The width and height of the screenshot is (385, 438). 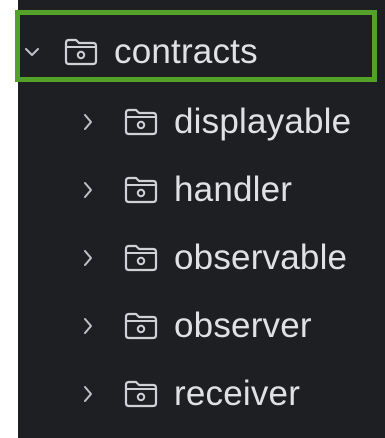 What do you see at coordinates (261, 257) in the screenshot?
I see `tree-node-label: observable` at bounding box center [261, 257].